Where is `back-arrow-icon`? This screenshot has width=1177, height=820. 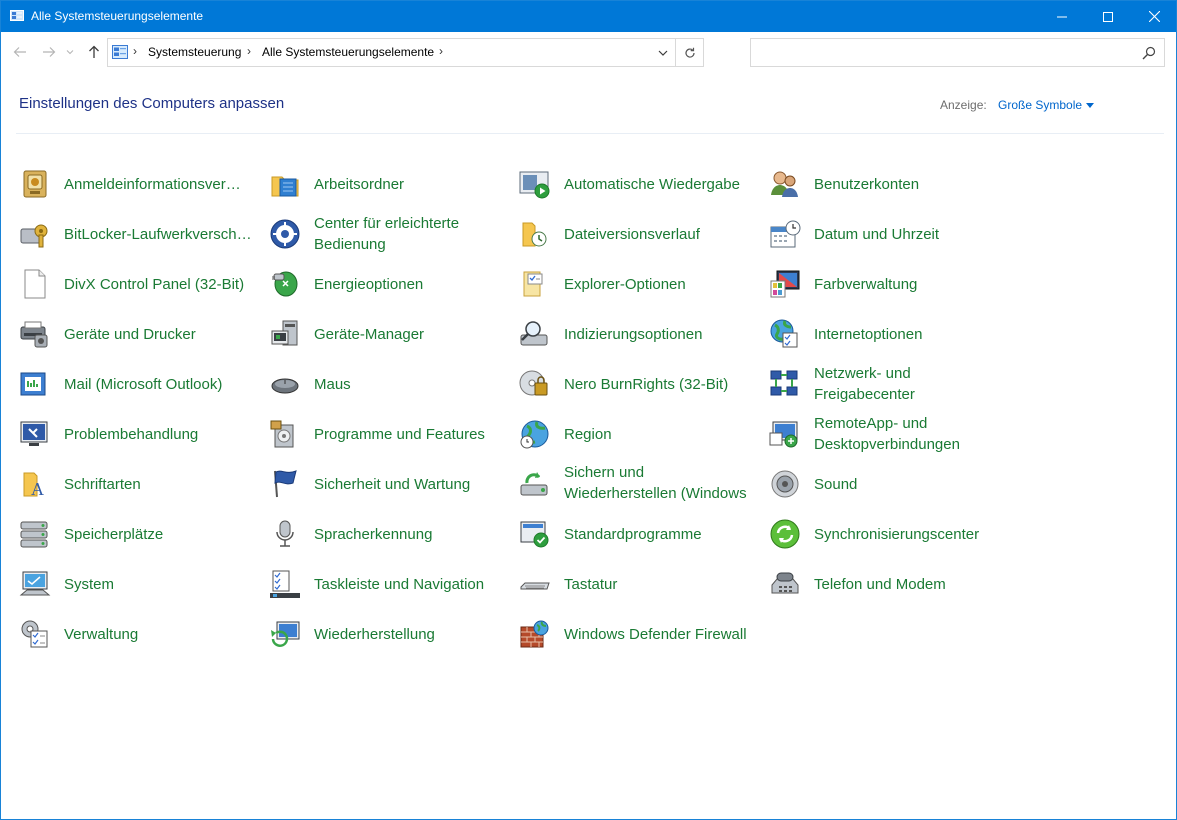 back-arrow-icon is located at coordinates (19, 52).